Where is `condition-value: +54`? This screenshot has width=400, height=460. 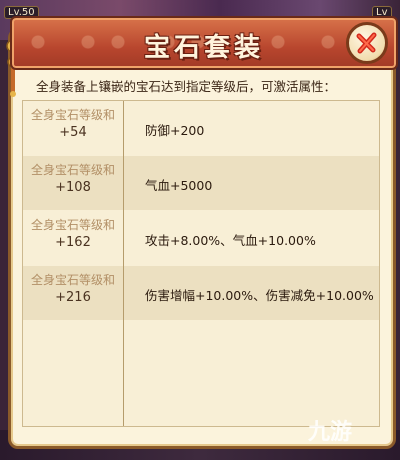
condition-value: +54 is located at coordinates (73, 132).